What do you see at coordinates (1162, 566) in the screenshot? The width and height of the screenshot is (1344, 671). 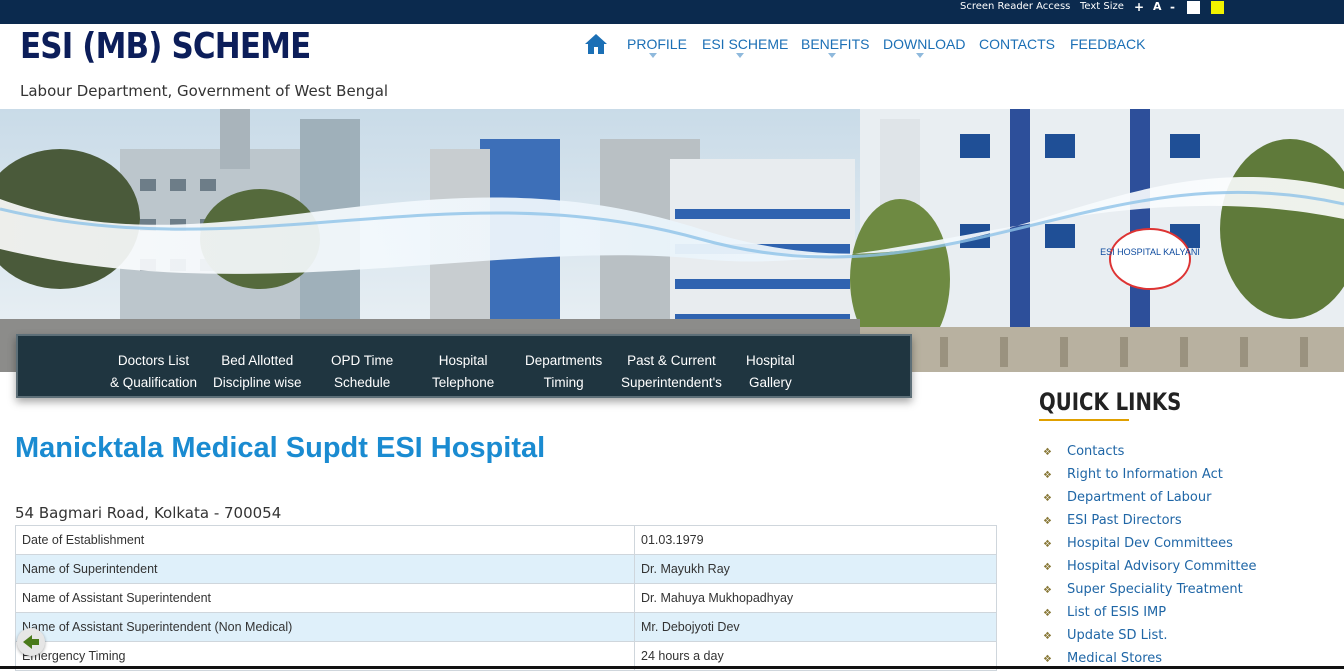 I see `quick-link-label: Hospital Advisory Committee` at bounding box center [1162, 566].